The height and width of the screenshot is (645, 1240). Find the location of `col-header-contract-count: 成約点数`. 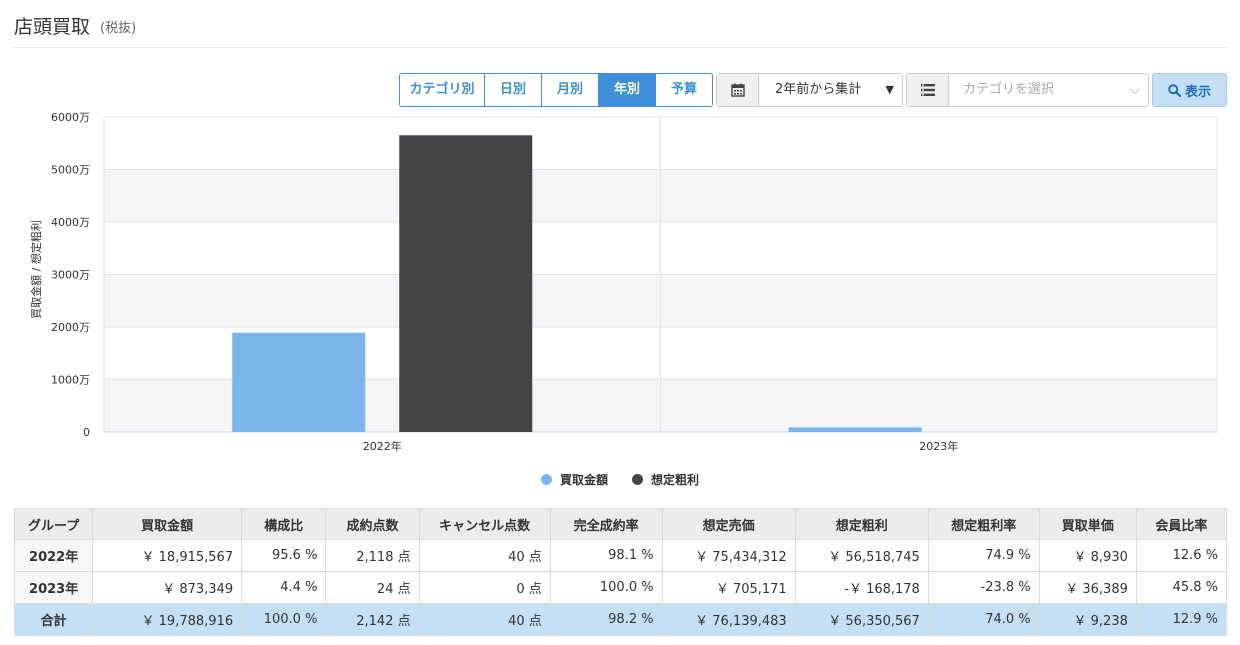

col-header-contract-count: 成約点数 is located at coordinates (372, 524).